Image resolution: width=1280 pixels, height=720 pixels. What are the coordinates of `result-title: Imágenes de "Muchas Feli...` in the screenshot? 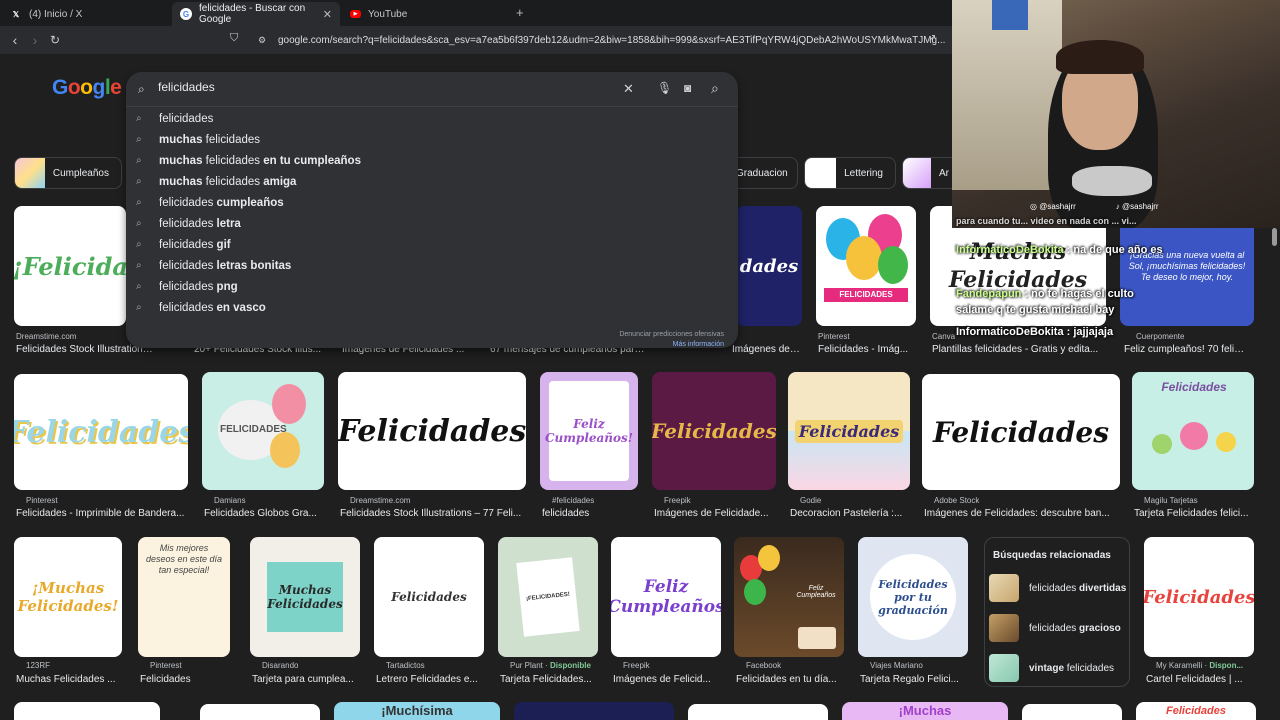 It's located at (767, 349).